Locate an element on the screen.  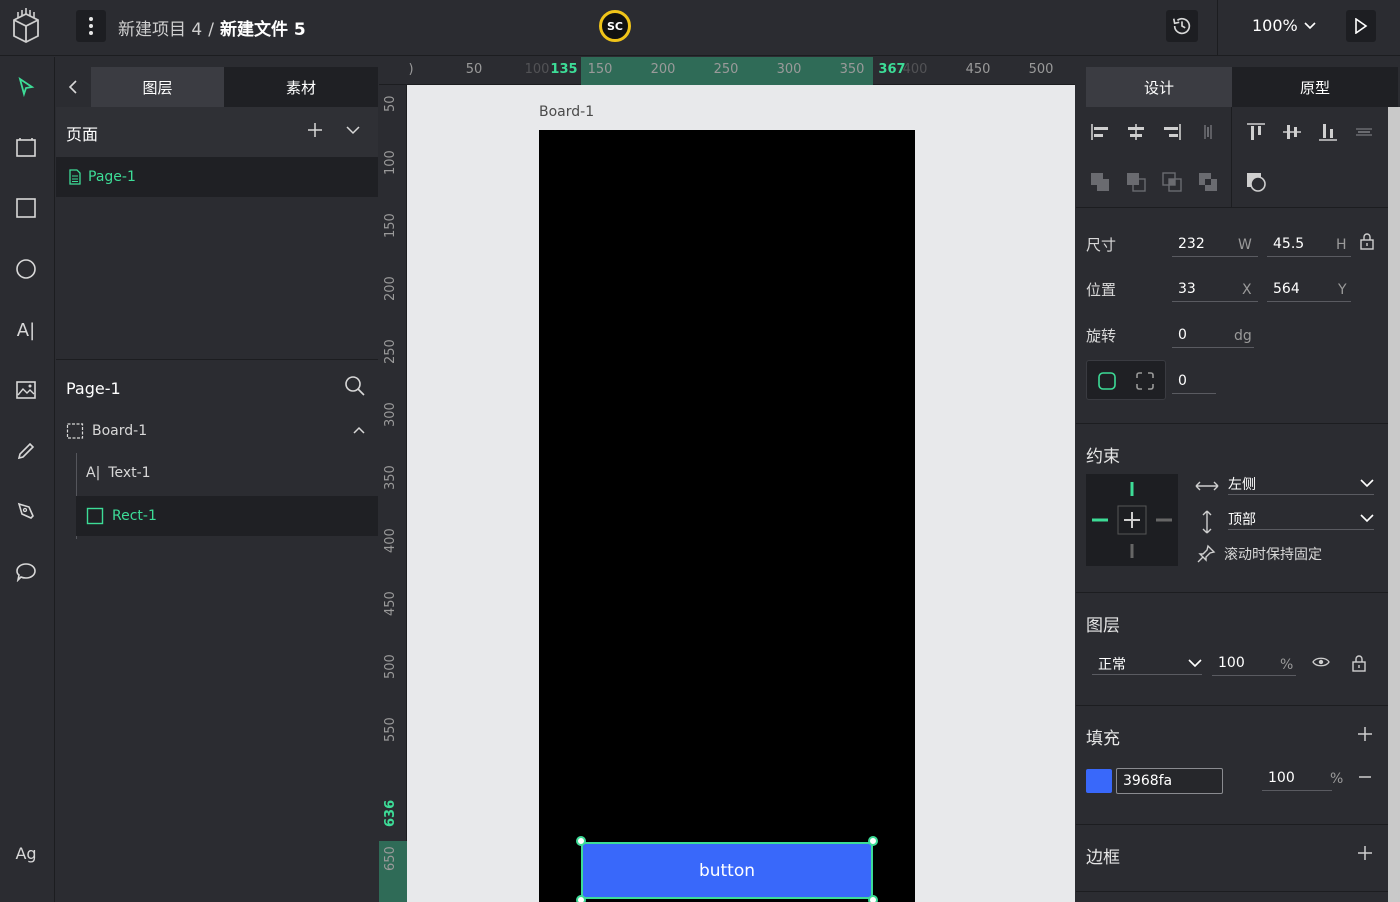
fill-hex-input: 3968fa is located at coordinates (1169, 781).